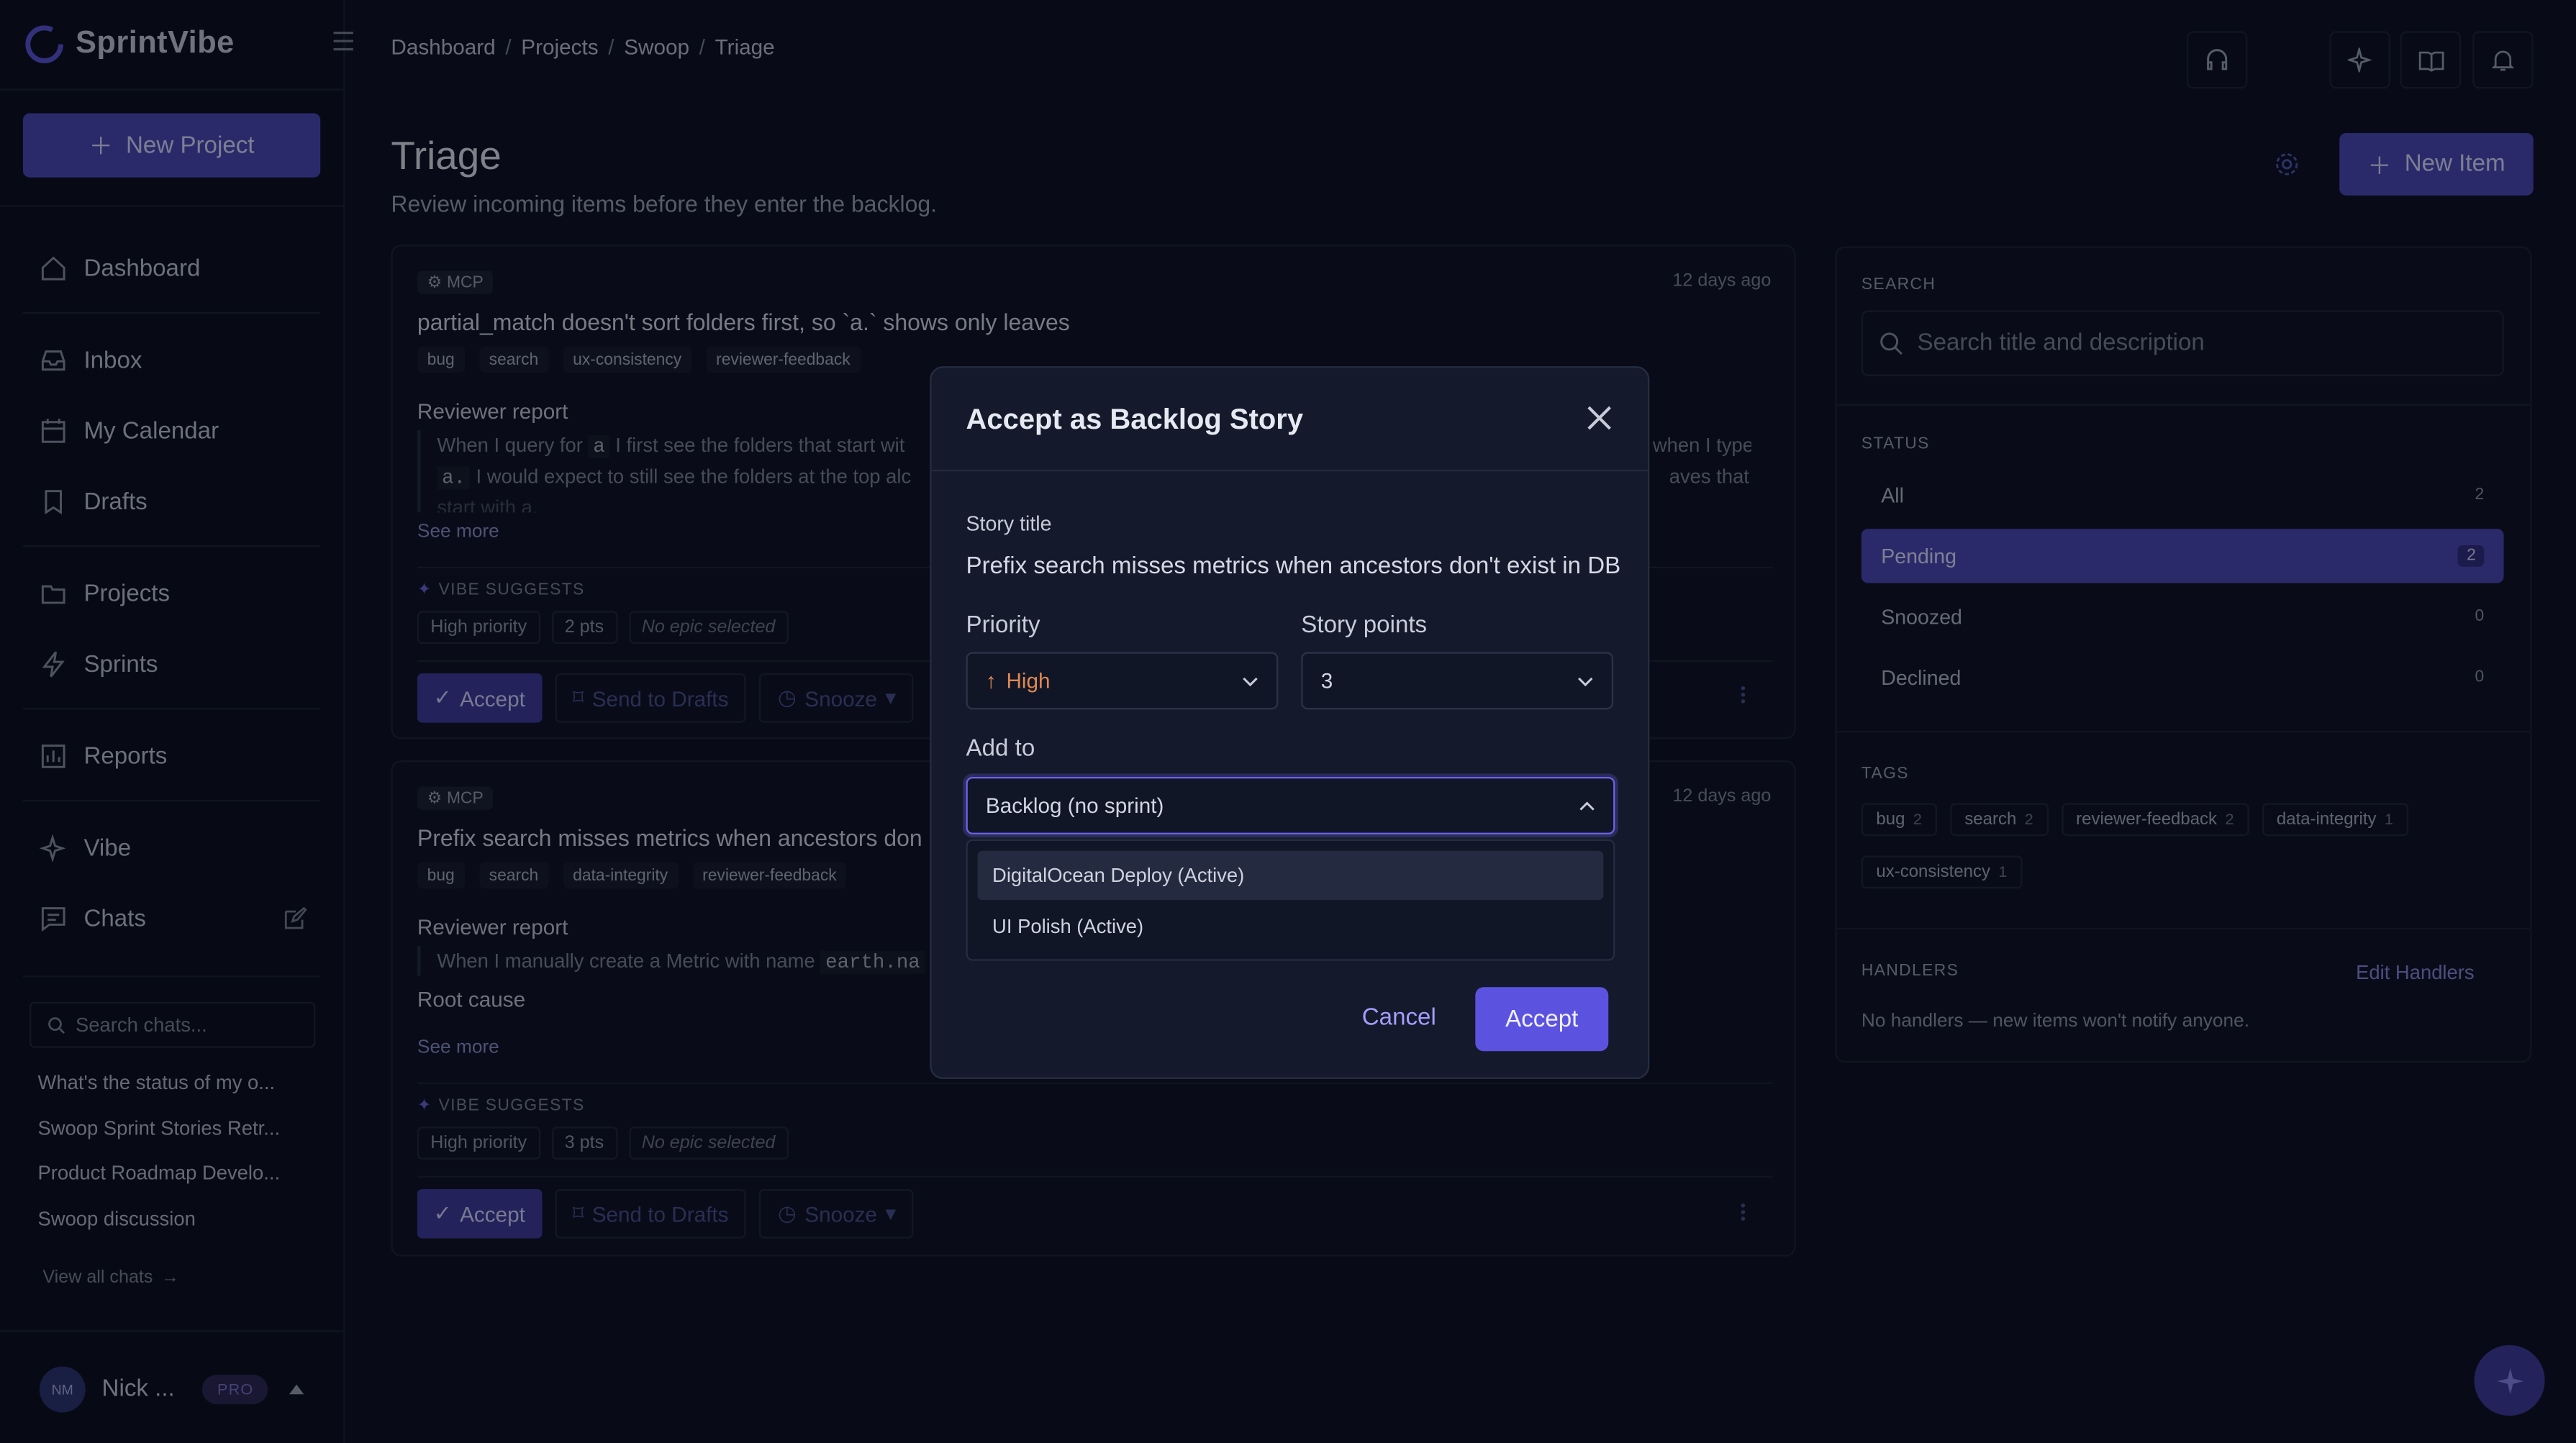  Describe the element at coordinates (1009, 524) in the screenshot. I see `story-title-label: Story title` at that location.